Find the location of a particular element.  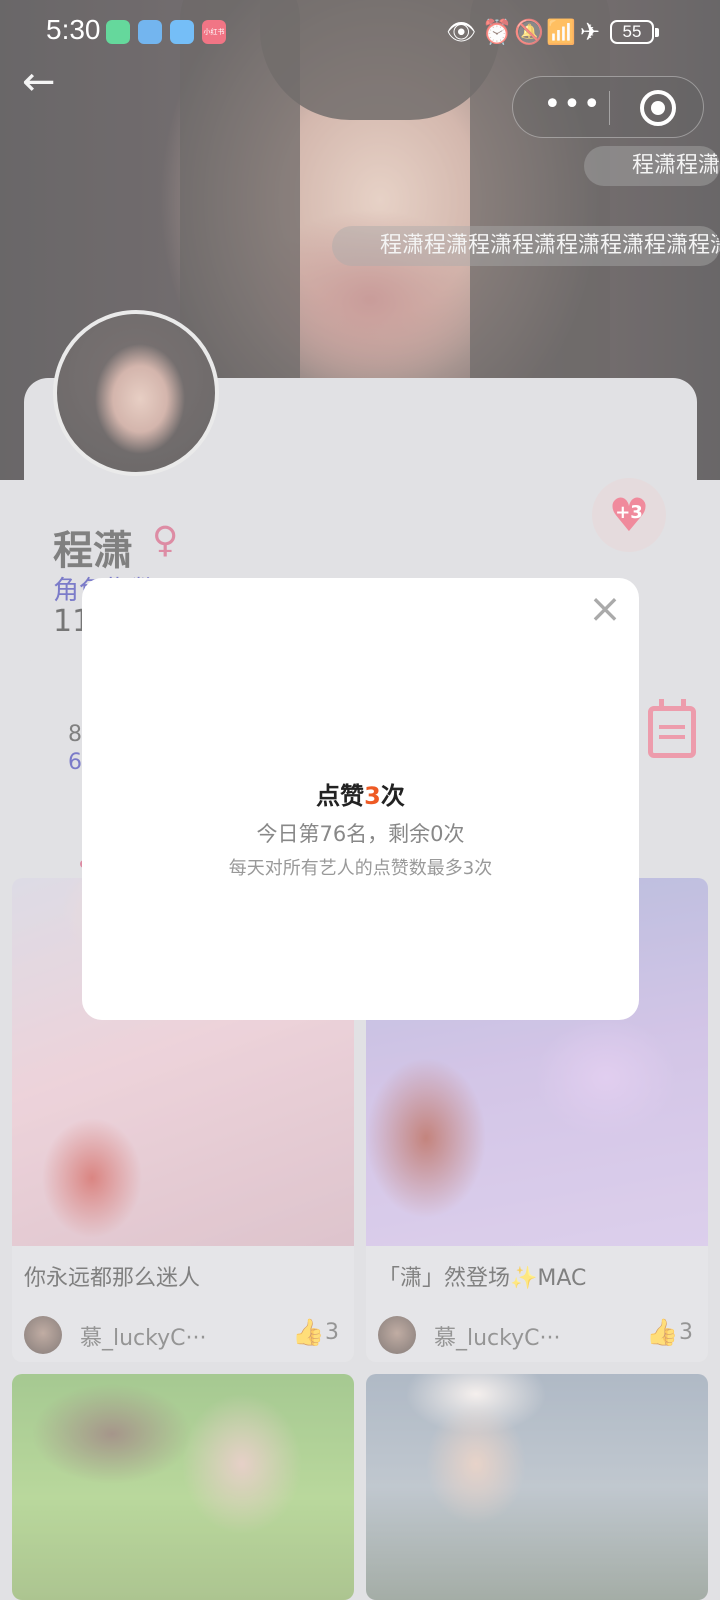

dialog-limit-note: 每天对所有艺人的点赞数最多3次 is located at coordinates (360, 868).